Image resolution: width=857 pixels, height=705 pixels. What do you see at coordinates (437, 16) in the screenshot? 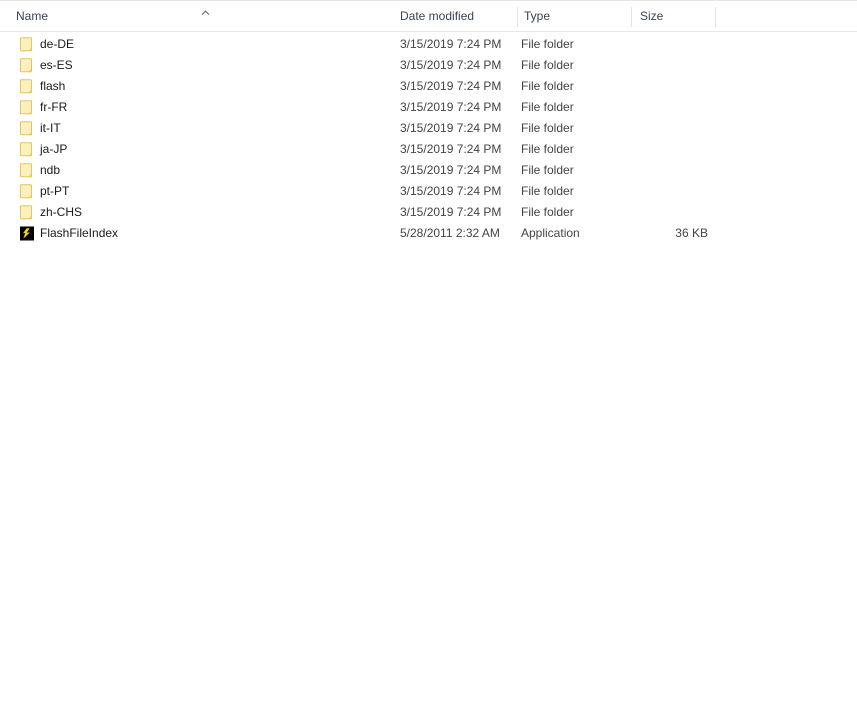
I see `column-header-date-modified-label: Date modified` at bounding box center [437, 16].